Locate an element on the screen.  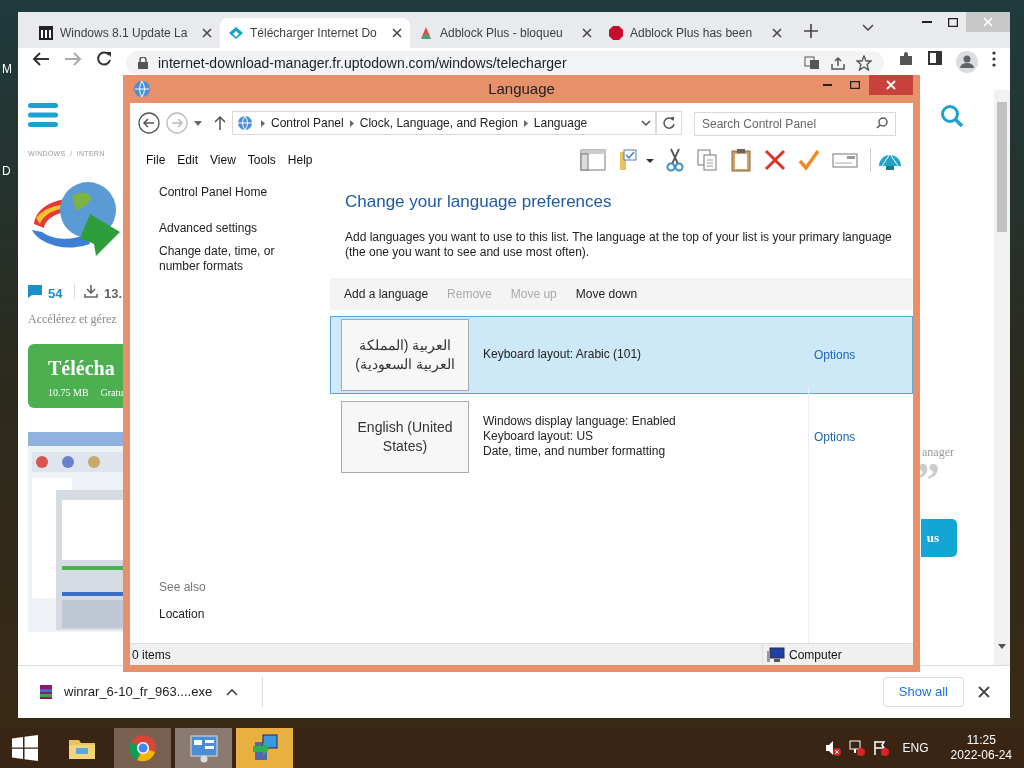
start-icon is located at coordinates (25, 748).